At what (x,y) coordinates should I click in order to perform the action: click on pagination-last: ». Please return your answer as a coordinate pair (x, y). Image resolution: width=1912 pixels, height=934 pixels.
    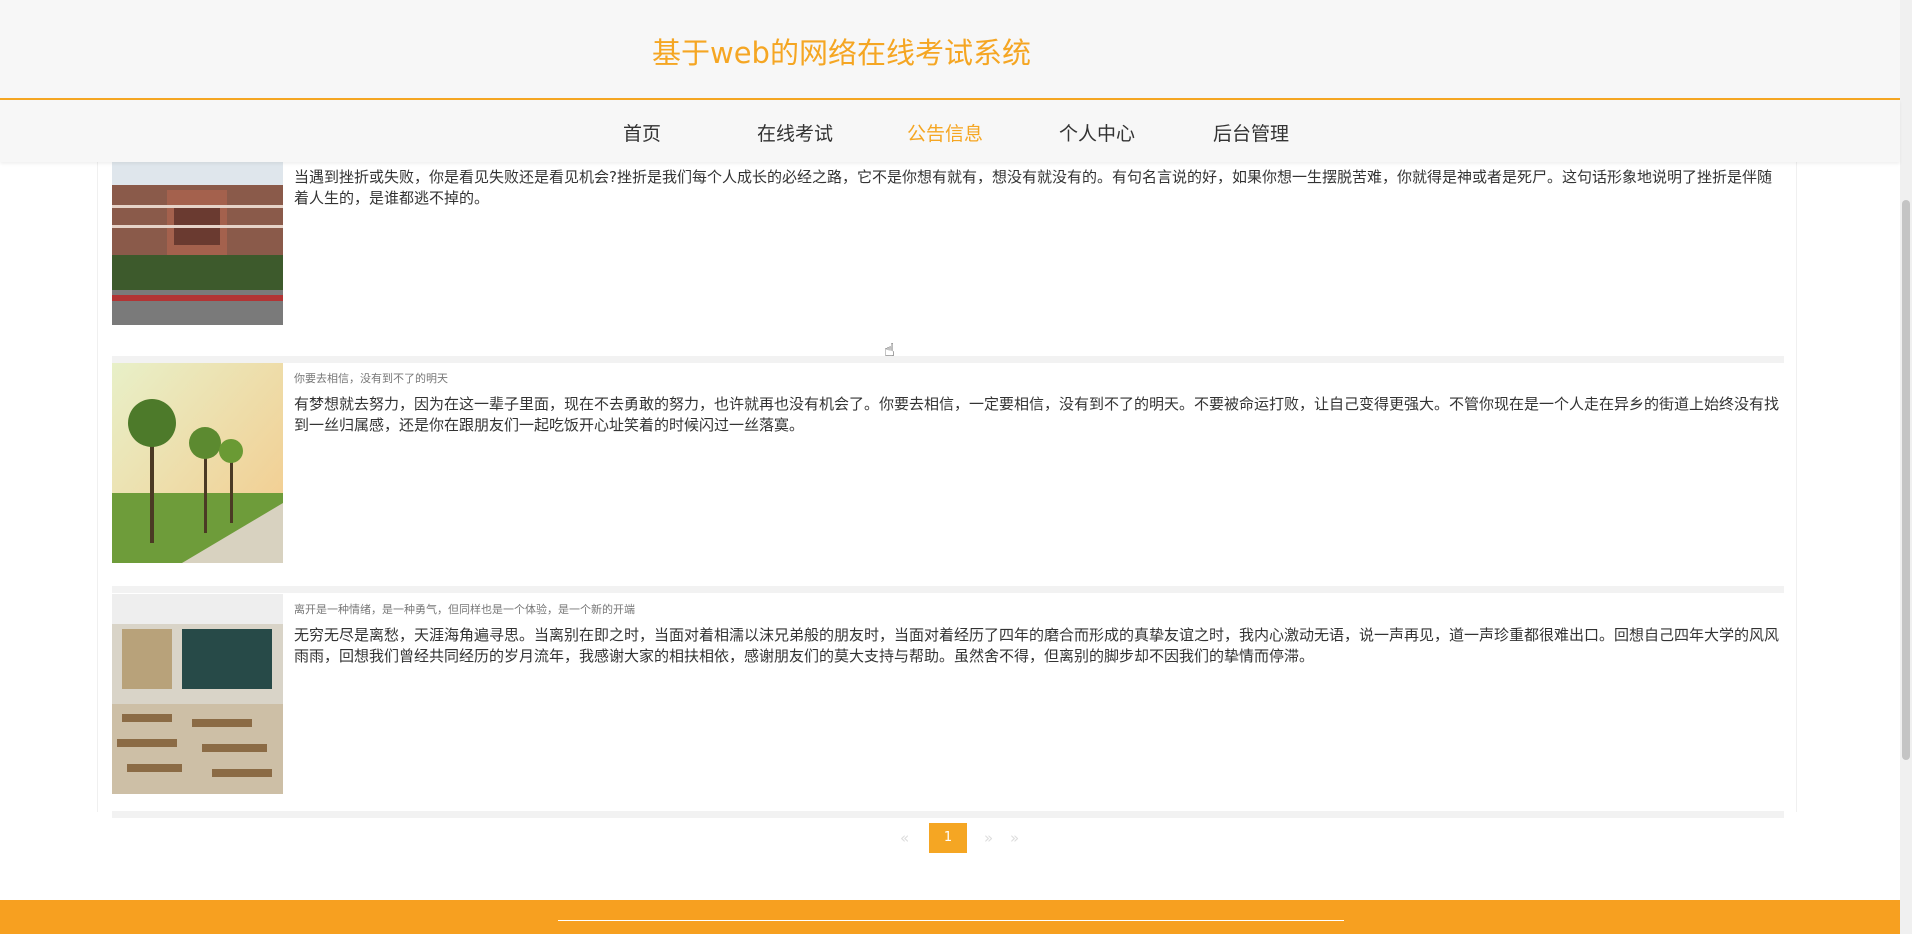
    Looking at the image, I should click on (1014, 838).